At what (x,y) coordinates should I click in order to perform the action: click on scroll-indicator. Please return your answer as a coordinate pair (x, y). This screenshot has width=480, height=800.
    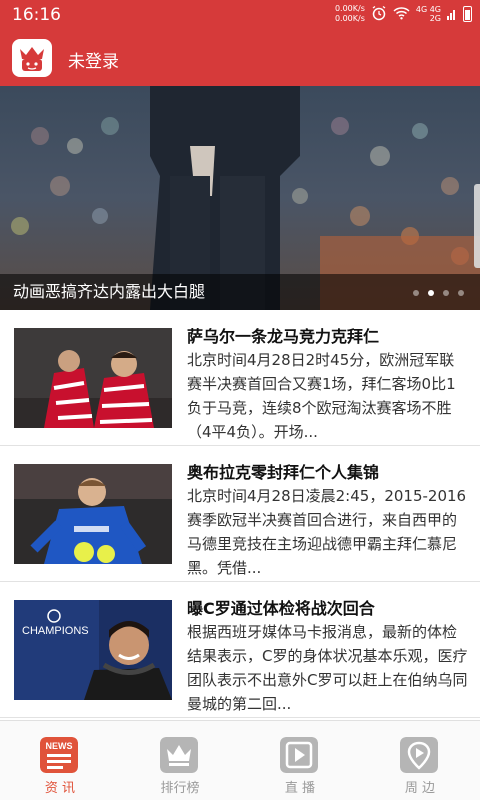
    Looking at the image, I should click on (477, 226).